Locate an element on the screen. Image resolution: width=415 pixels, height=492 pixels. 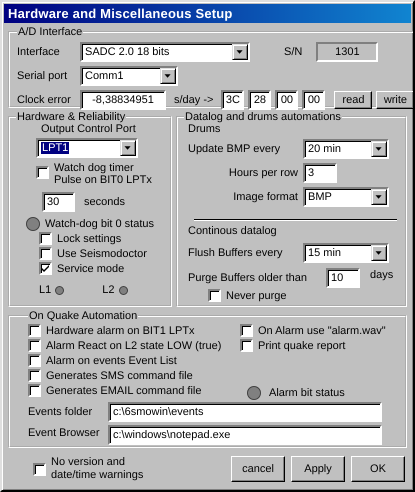
checkbox-label: Generates EMAIL command file is located at coordinates (124, 390).